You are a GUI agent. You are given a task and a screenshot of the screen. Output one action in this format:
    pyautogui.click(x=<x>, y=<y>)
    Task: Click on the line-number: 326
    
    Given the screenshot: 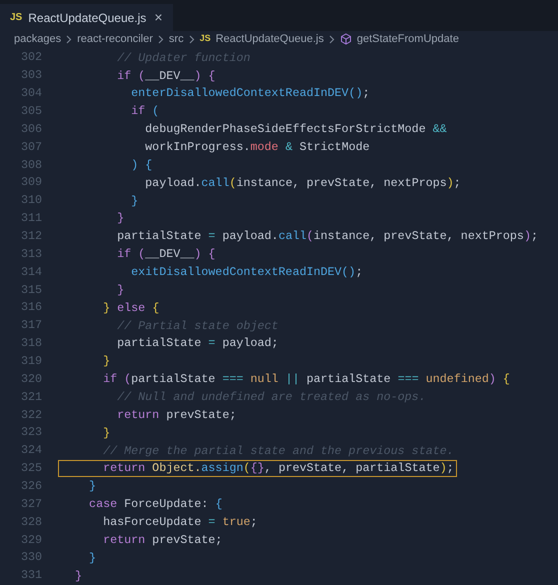 What is the action you would take?
    pyautogui.click(x=31, y=486)
    